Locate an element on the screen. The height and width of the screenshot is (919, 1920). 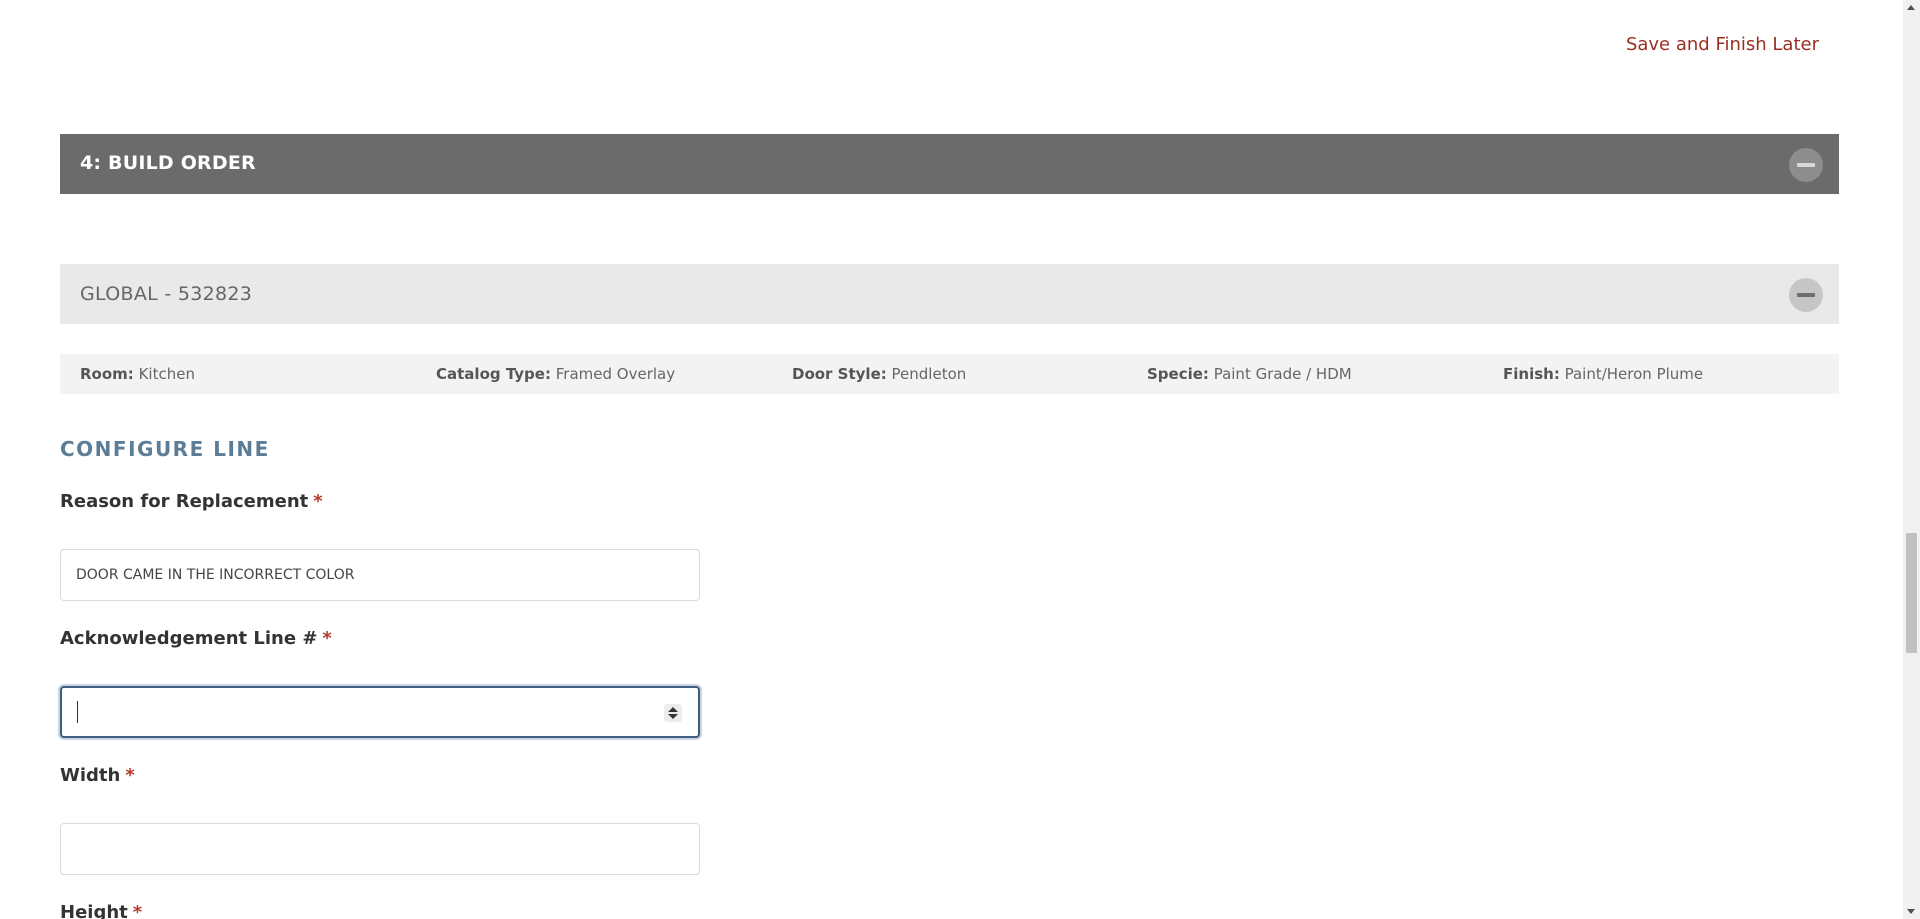
info-specie-value: Paint Grade / HDM is located at coordinates (1282, 374).